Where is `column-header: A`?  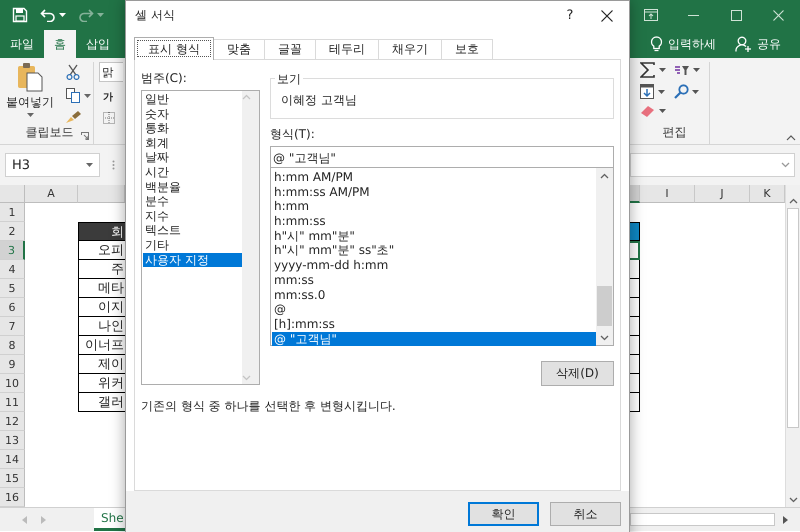 column-header: A is located at coordinates (51, 194).